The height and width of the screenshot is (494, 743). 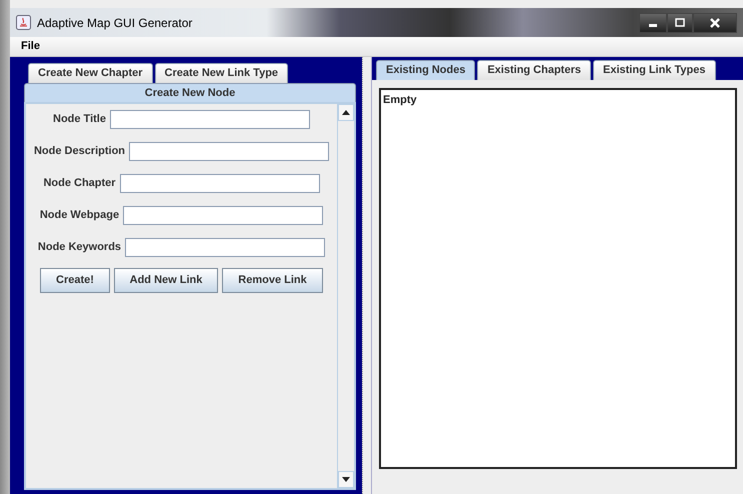 I want to click on minimize-icon, so click(x=653, y=25).